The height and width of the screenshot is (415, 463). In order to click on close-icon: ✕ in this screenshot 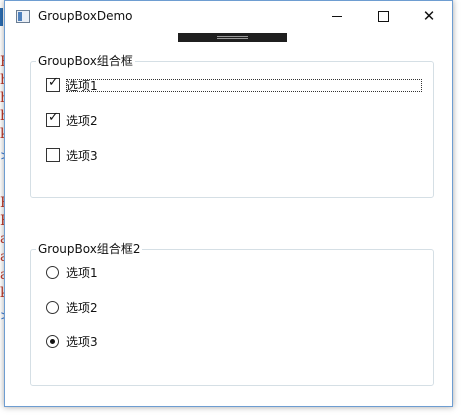, I will do `click(429, 16)`.